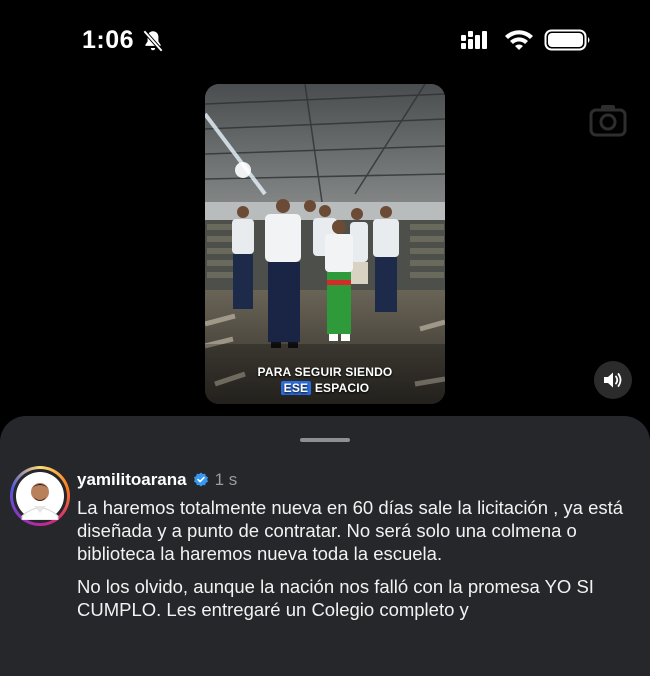 The width and height of the screenshot is (650, 676). What do you see at coordinates (153, 41) in the screenshot?
I see `bell-slash-icon` at bounding box center [153, 41].